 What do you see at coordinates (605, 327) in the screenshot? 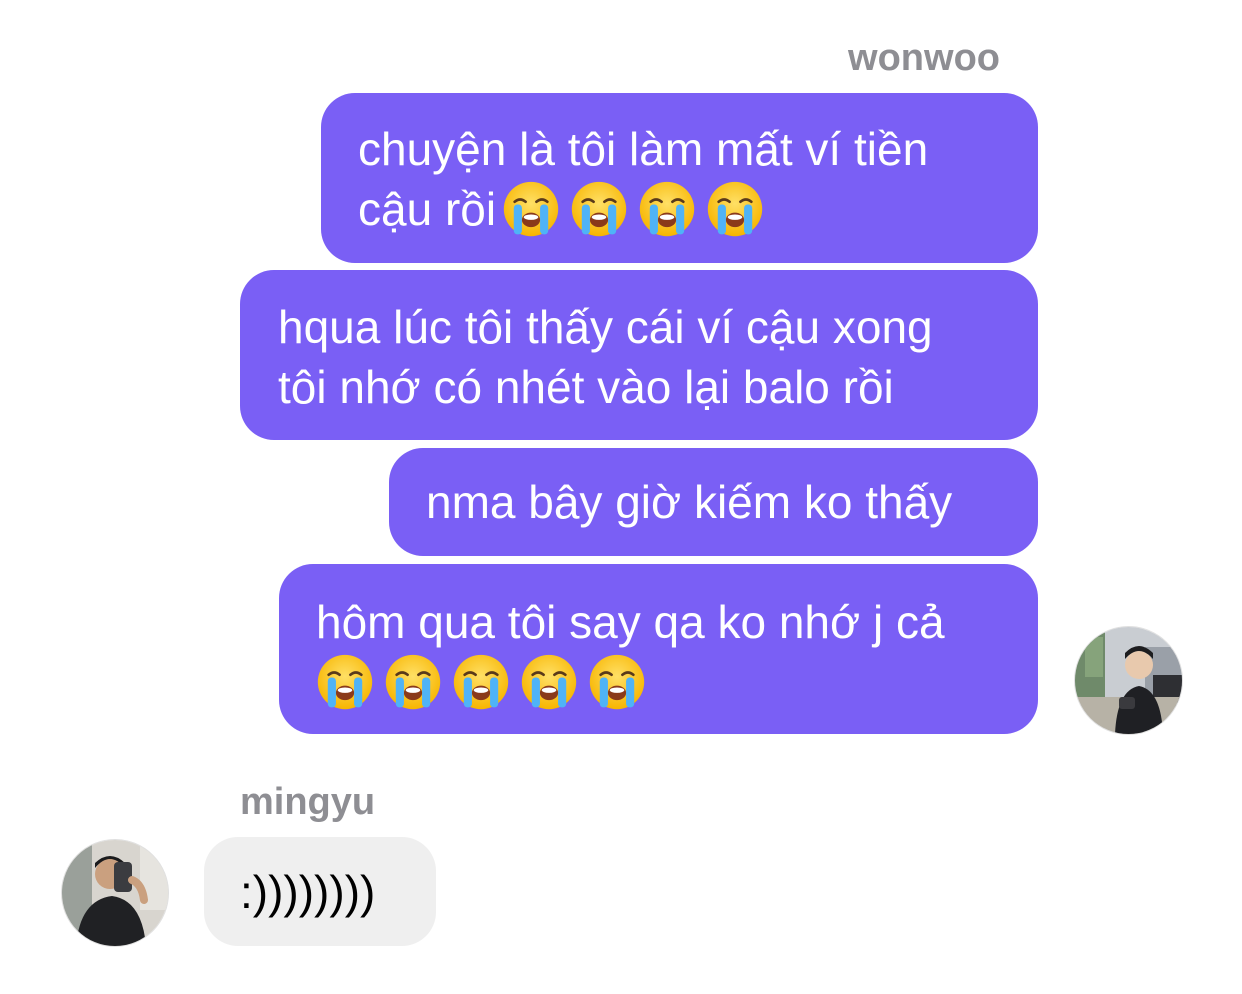
I see `message-text-line: hqua lúc tôi thấy cái ví cậu xong` at bounding box center [605, 327].